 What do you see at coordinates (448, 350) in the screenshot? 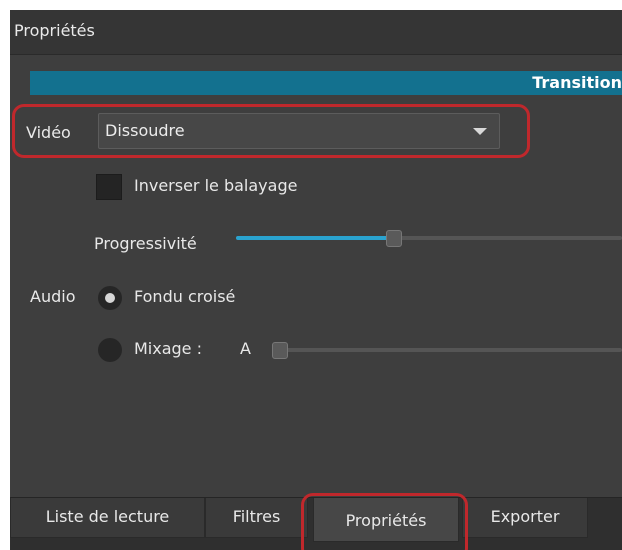
I see `mix-slider-groove` at bounding box center [448, 350].